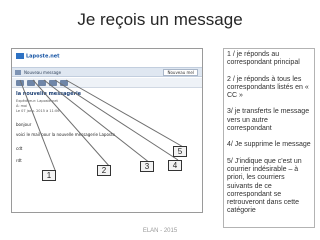 The width and height of the screenshot is (320, 240). Describe the element at coordinates (160, 19) in the screenshot. I see `slide-title: Je reçois un message` at that location.